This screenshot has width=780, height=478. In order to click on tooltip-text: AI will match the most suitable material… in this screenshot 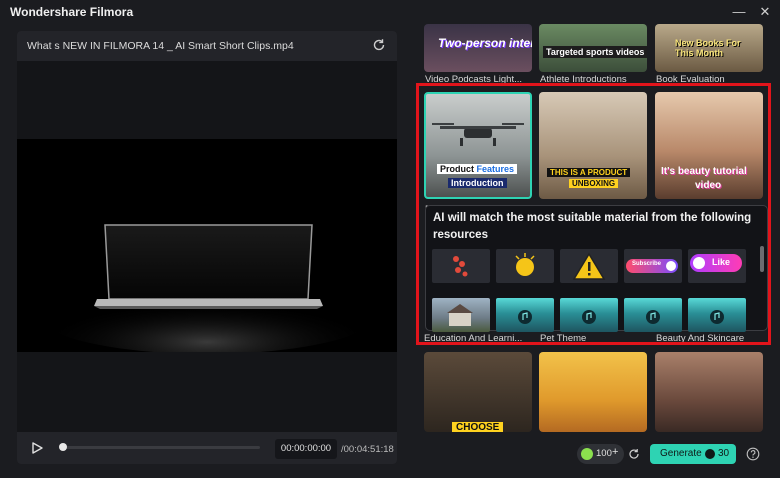, I will do `click(592, 226)`.